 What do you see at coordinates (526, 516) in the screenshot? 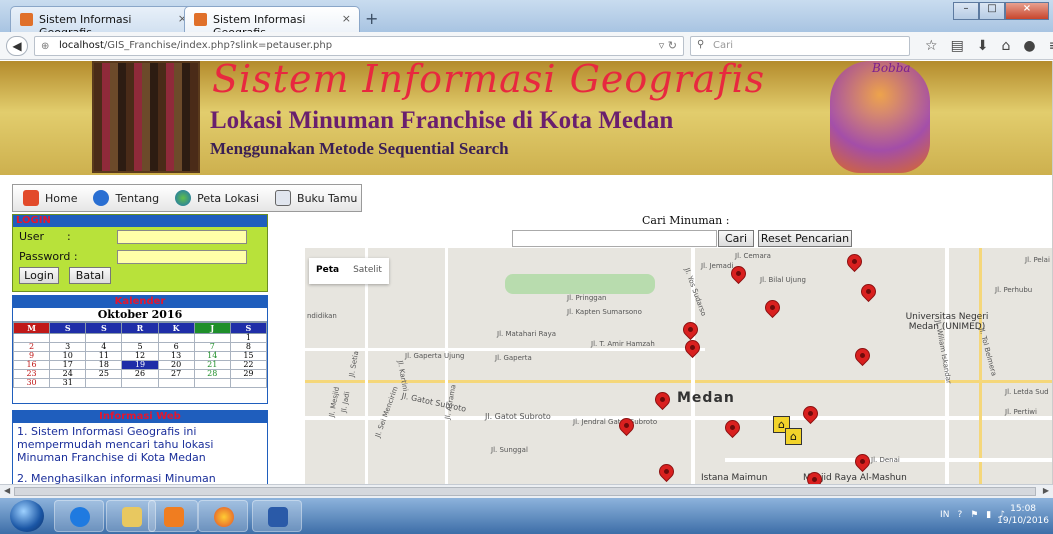
I see `windows-taskbar: IN ? ⚑ ▮ ♪ 15:08 19/10/2016` at bounding box center [526, 516].